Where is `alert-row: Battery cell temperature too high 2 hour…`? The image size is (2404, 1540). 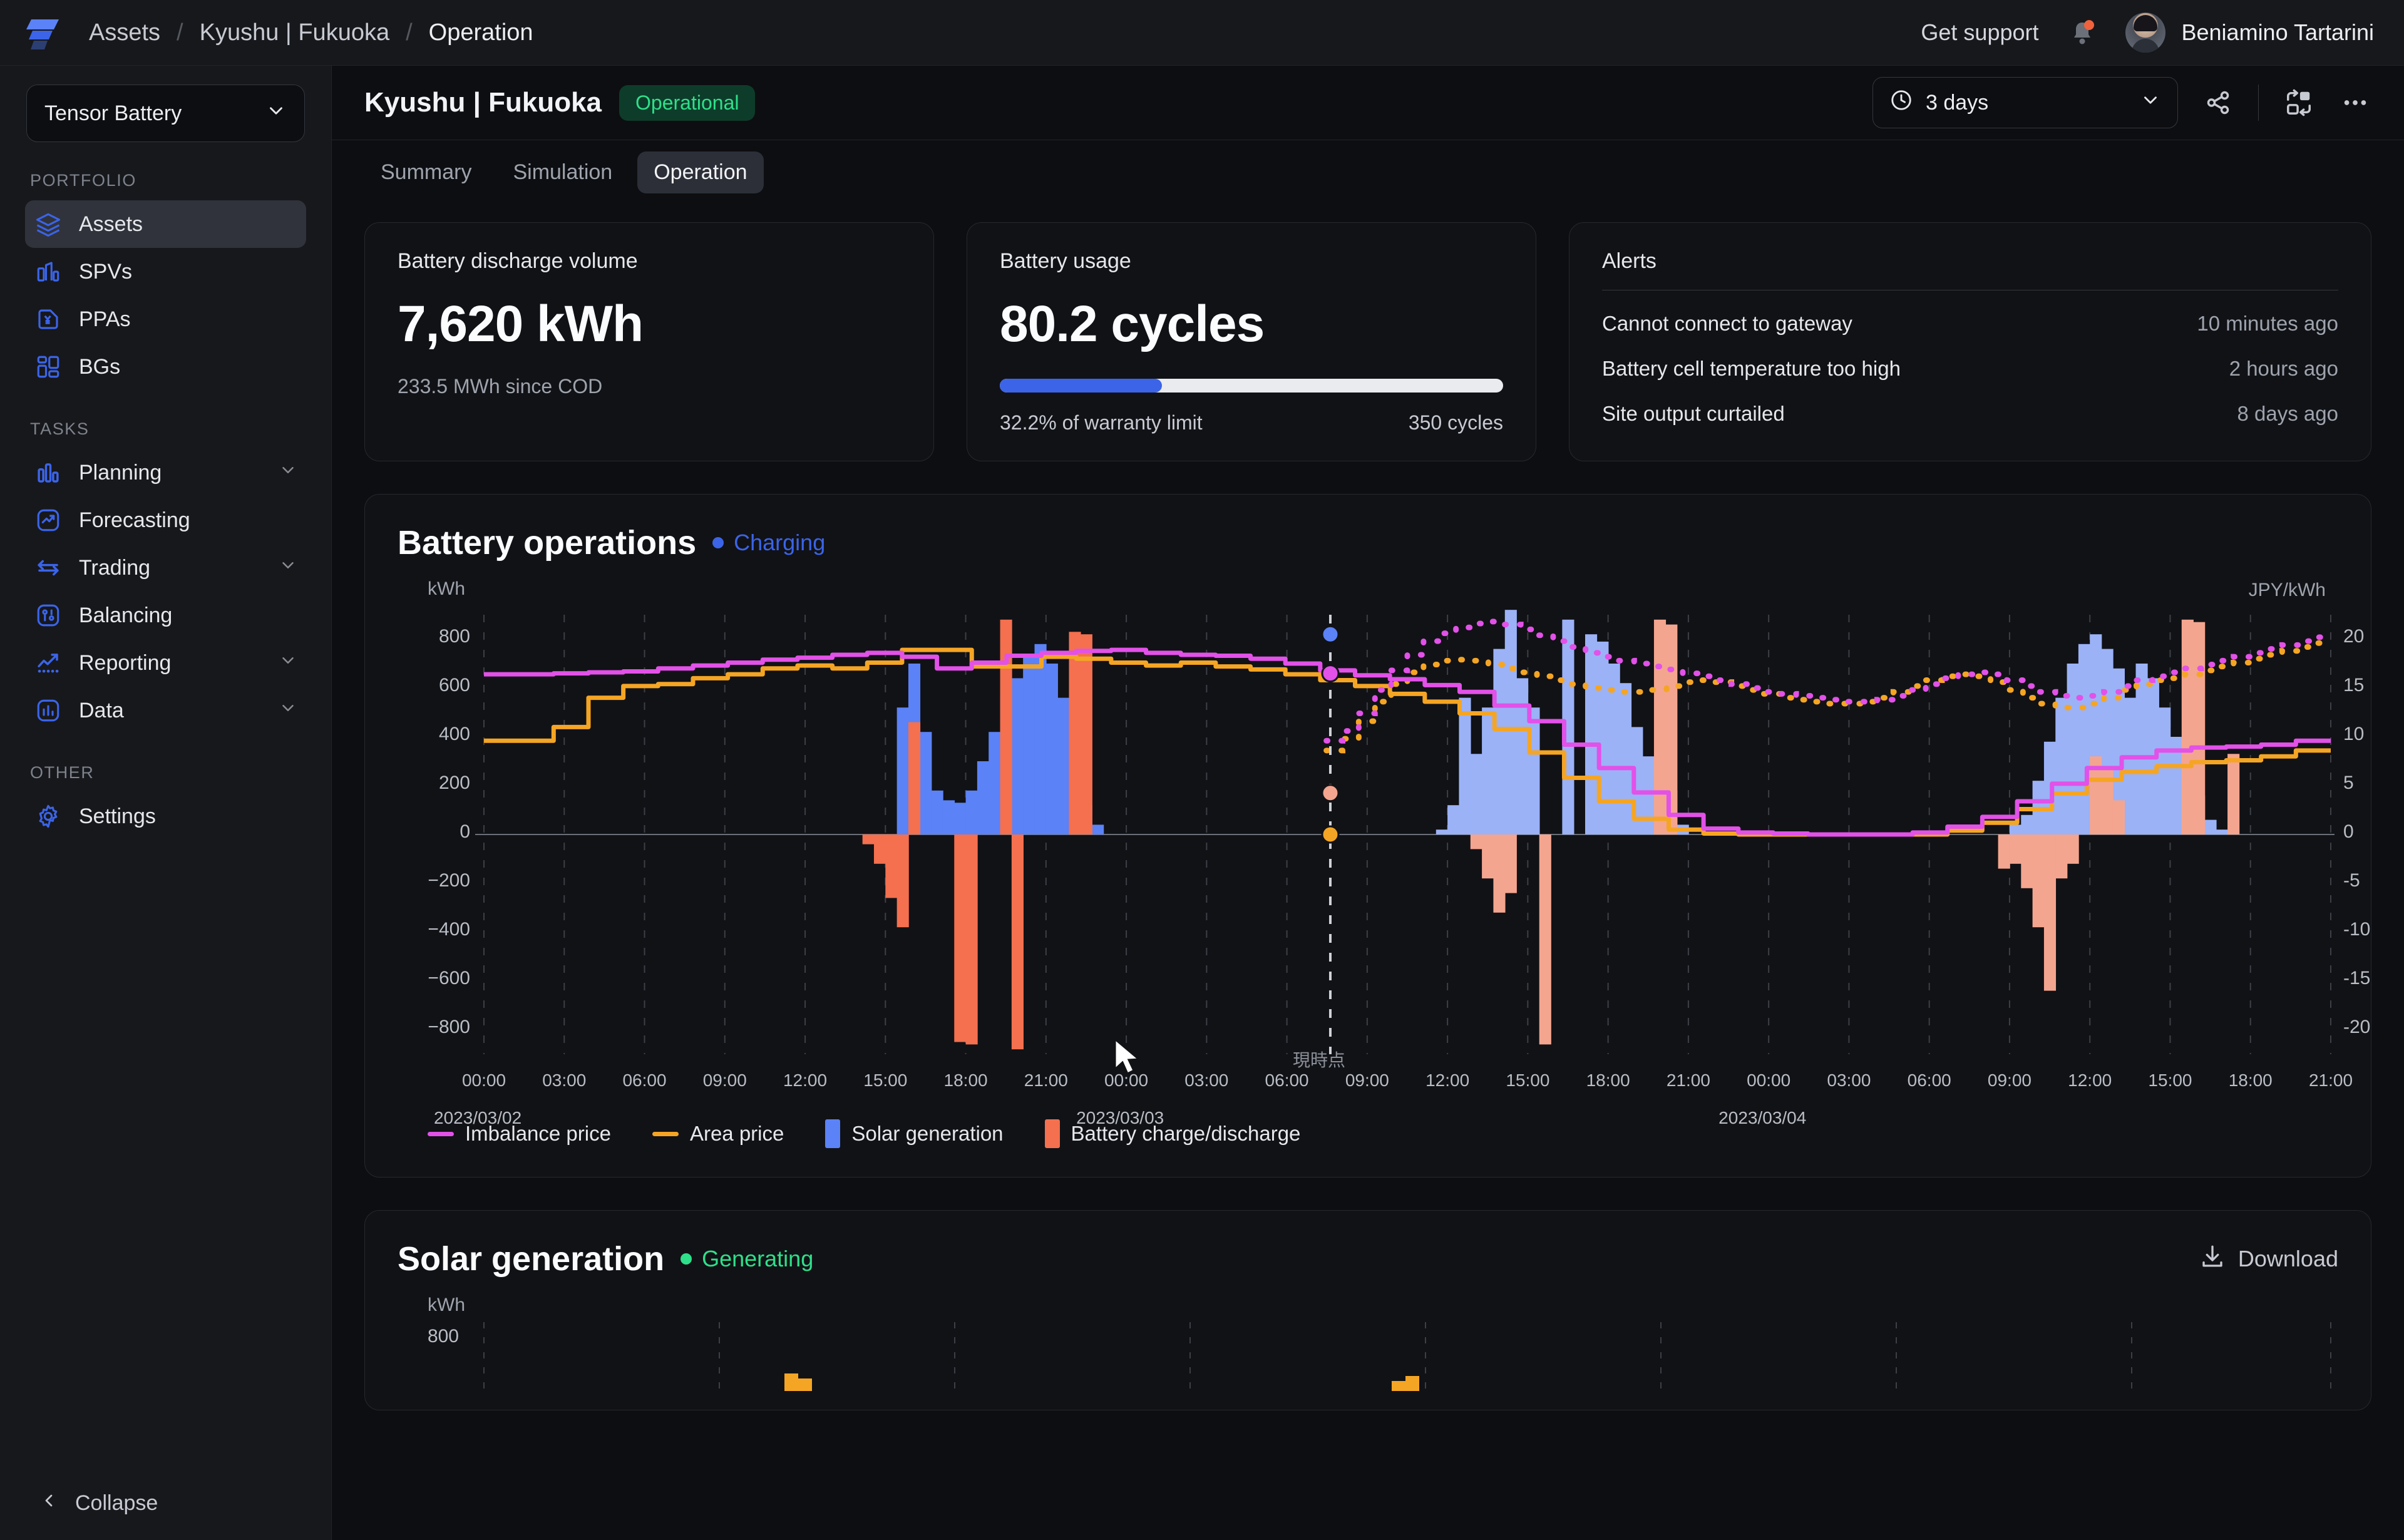 alert-row: Battery cell temperature too high 2 hour… is located at coordinates (1970, 369).